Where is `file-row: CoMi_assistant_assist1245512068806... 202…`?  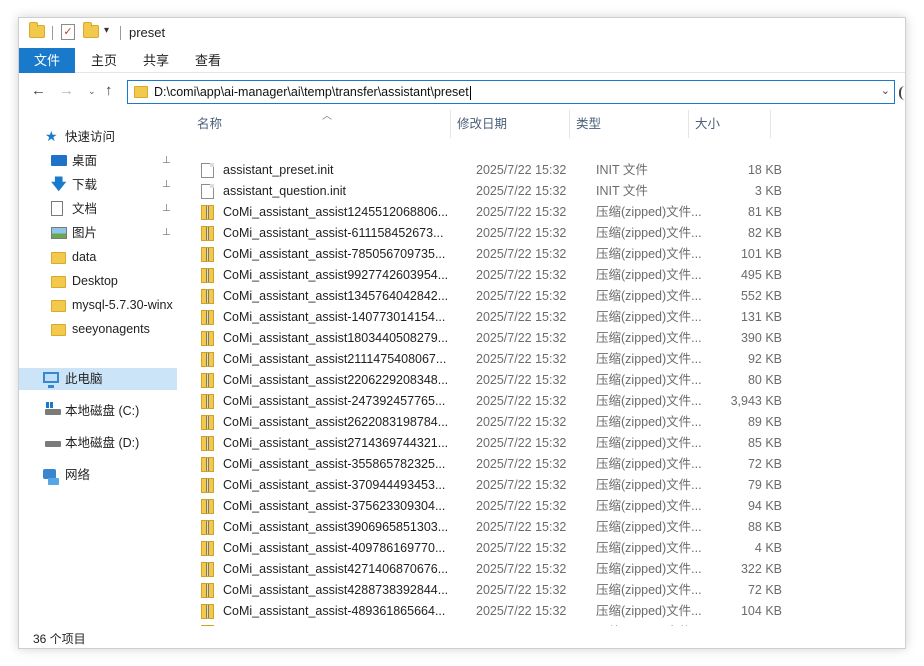 file-row: CoMi_assistant_assist1245512068806... 202… is located at coordinates (489, 212).